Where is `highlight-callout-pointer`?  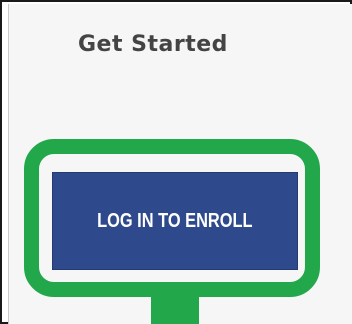 highlight-callout-pointer is located at coordinates (175, 306).